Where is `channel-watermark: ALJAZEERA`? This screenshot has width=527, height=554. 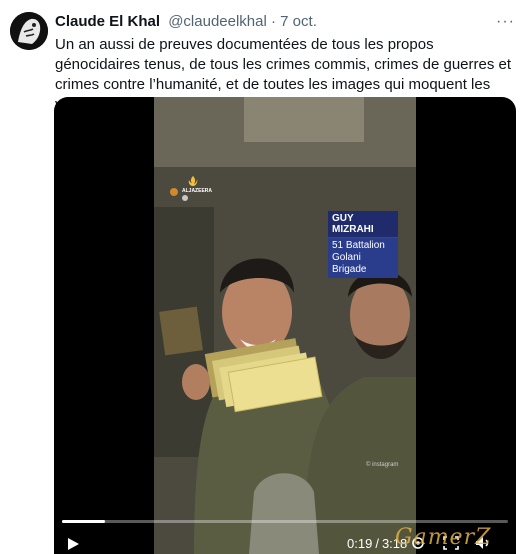 channel-watermark: ALJAZEERA is located at coordinates (197, 184).